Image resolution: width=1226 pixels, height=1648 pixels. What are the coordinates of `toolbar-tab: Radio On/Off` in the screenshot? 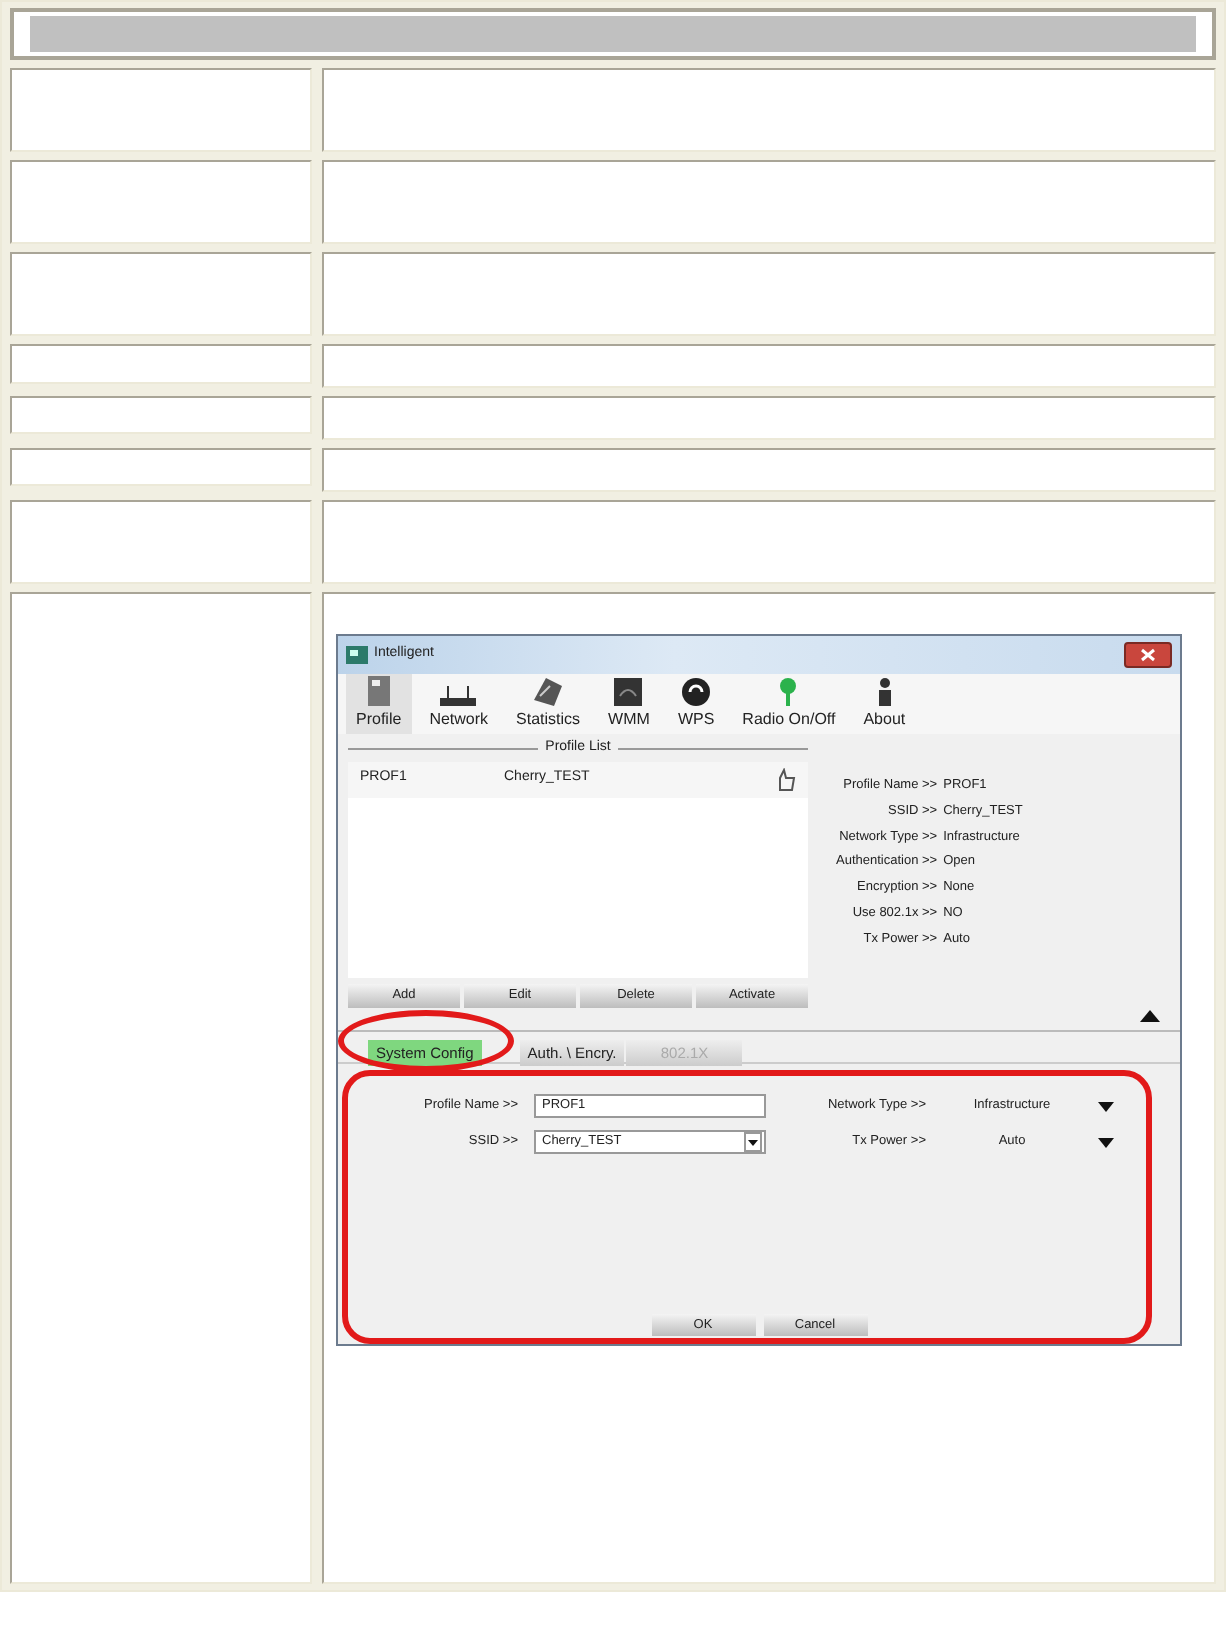 It's located at (789, 704).